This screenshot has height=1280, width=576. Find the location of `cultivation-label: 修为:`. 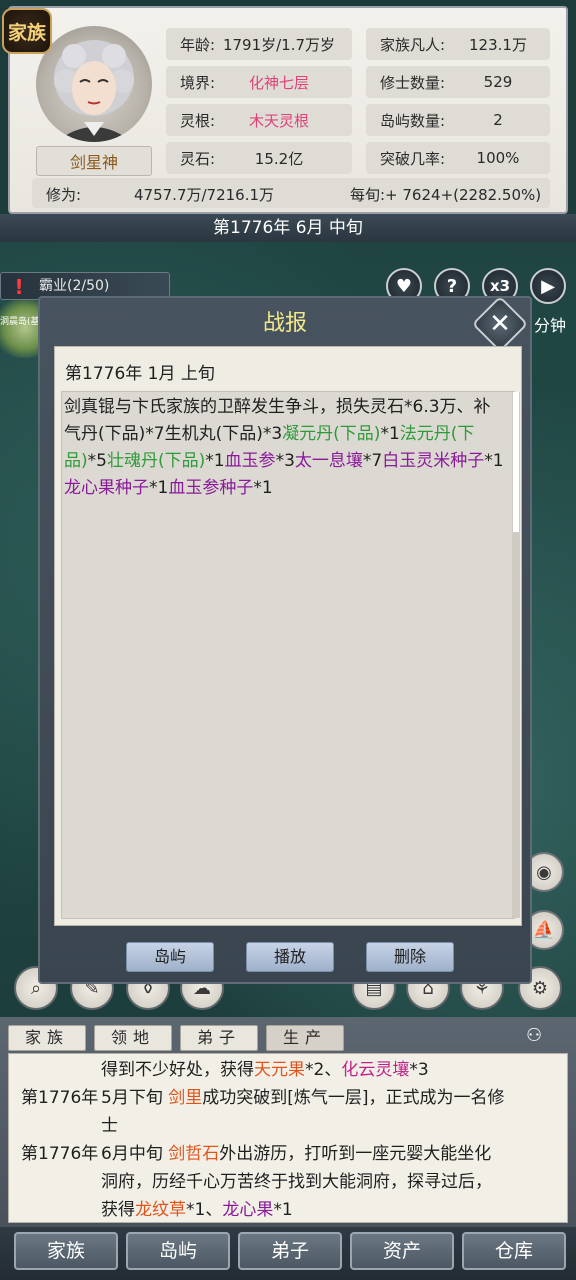

cultivation-label: 修为: is located at coordinates (64, 195).